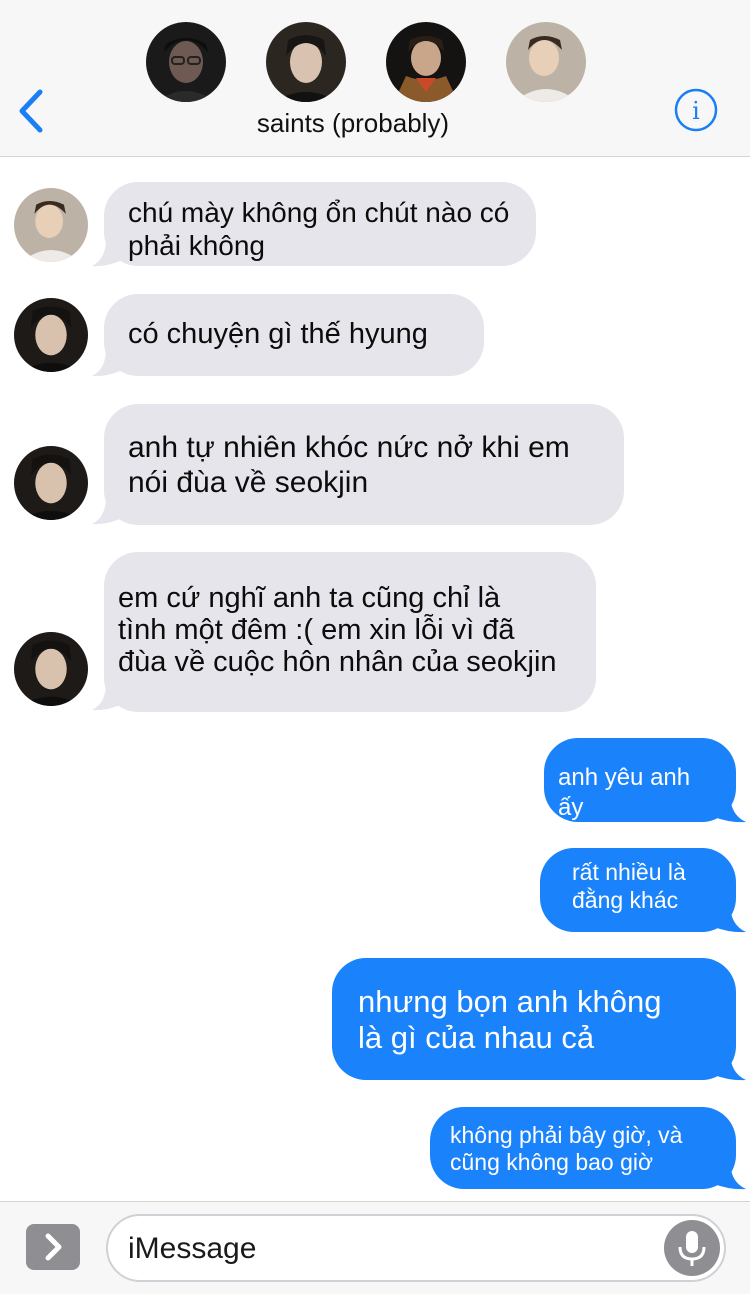 This screenshot has width=750, height=1294. I want to click on info-icon: i, so click(696, 110).